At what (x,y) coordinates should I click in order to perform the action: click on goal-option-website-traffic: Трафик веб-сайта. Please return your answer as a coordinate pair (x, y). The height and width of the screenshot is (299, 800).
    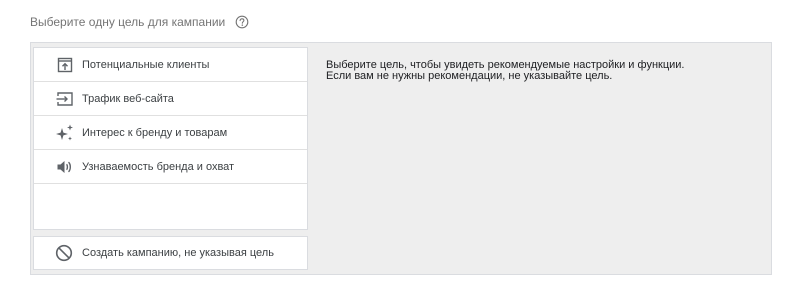
    Looking at the image, I should click on (170, 99).